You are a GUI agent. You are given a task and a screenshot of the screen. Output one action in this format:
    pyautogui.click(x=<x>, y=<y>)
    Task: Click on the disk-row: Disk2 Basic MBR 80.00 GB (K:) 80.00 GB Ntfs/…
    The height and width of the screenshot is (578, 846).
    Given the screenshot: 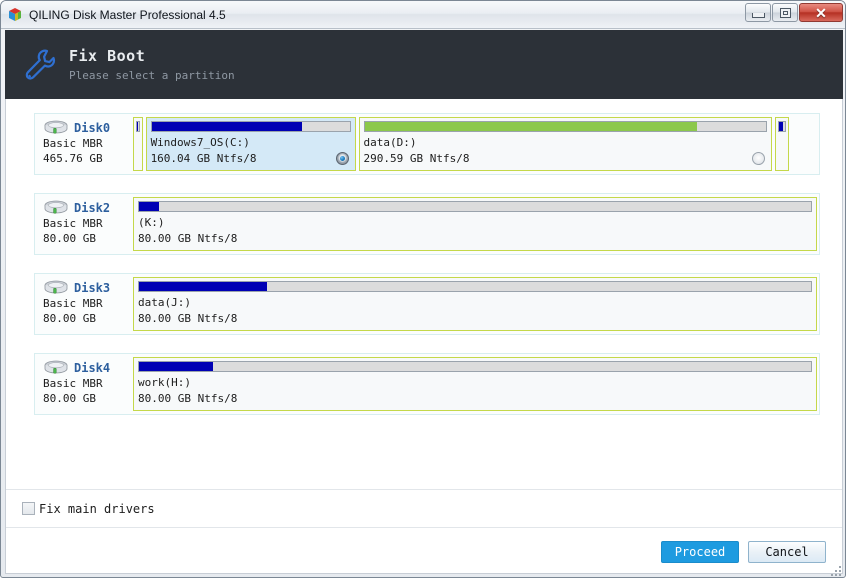 What is the action you would take?
    pyautogui.click(x=427, y=224)
    